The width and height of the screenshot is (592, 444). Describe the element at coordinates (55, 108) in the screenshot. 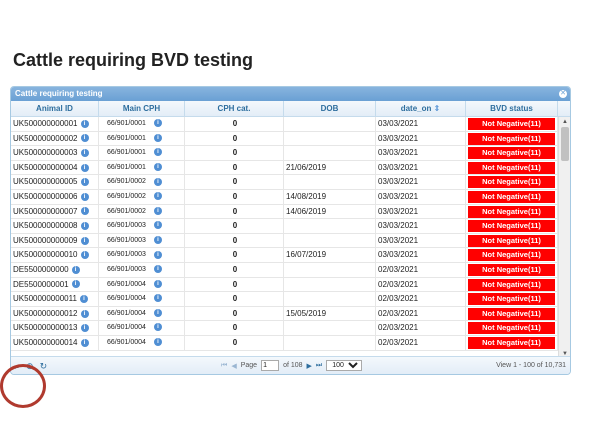

I see `column-header-animal-id: Animal ID` at that location.